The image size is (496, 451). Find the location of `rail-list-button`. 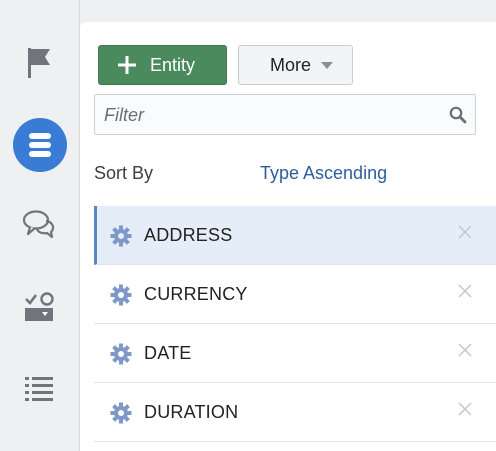

rail-list-button is located at coordinates (39, 388).